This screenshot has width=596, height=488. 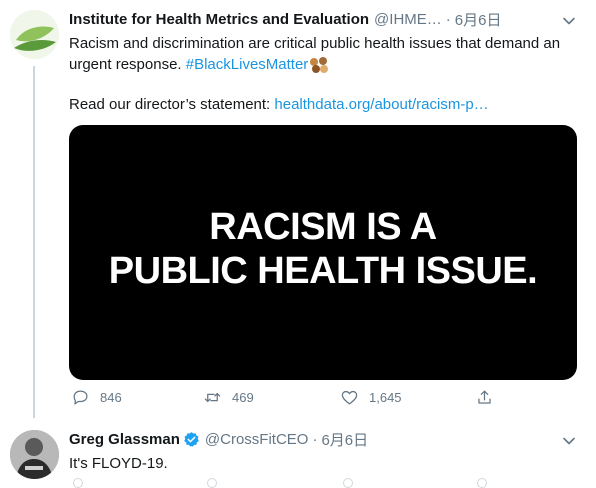 What do you see at coordinates (96, 397) in the screenshot?
I see `reply-button: 846` at bounding box center [96, 397].